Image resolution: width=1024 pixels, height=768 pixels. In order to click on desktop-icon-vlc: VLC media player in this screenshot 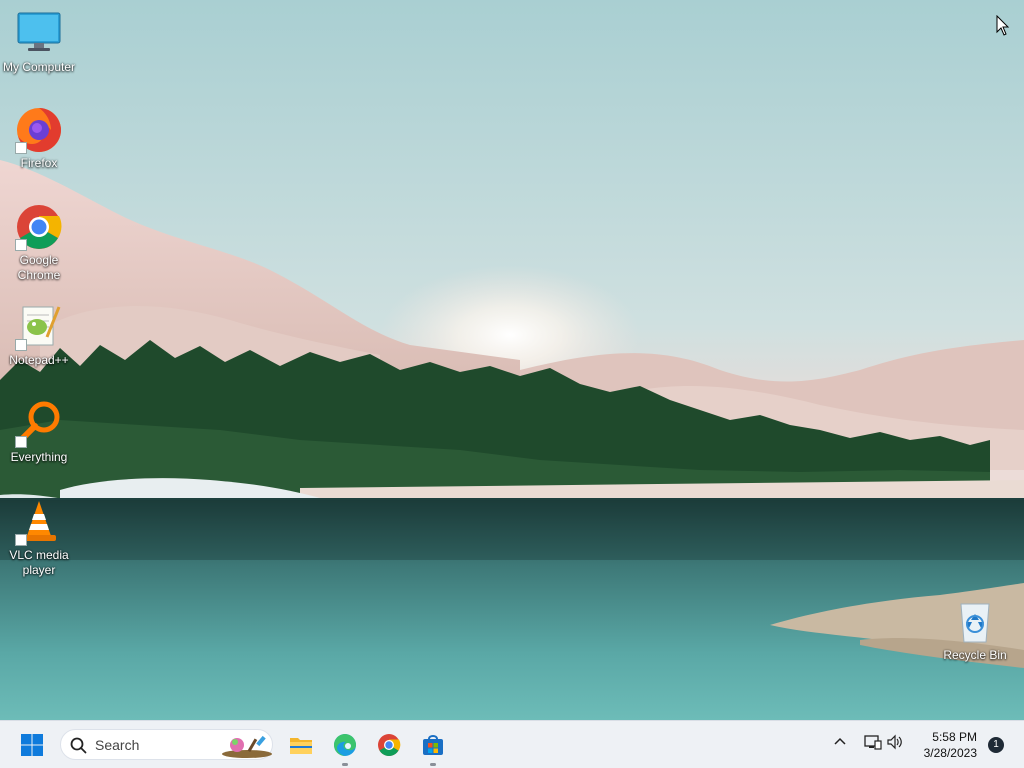, I will do `click(39, 538)`.